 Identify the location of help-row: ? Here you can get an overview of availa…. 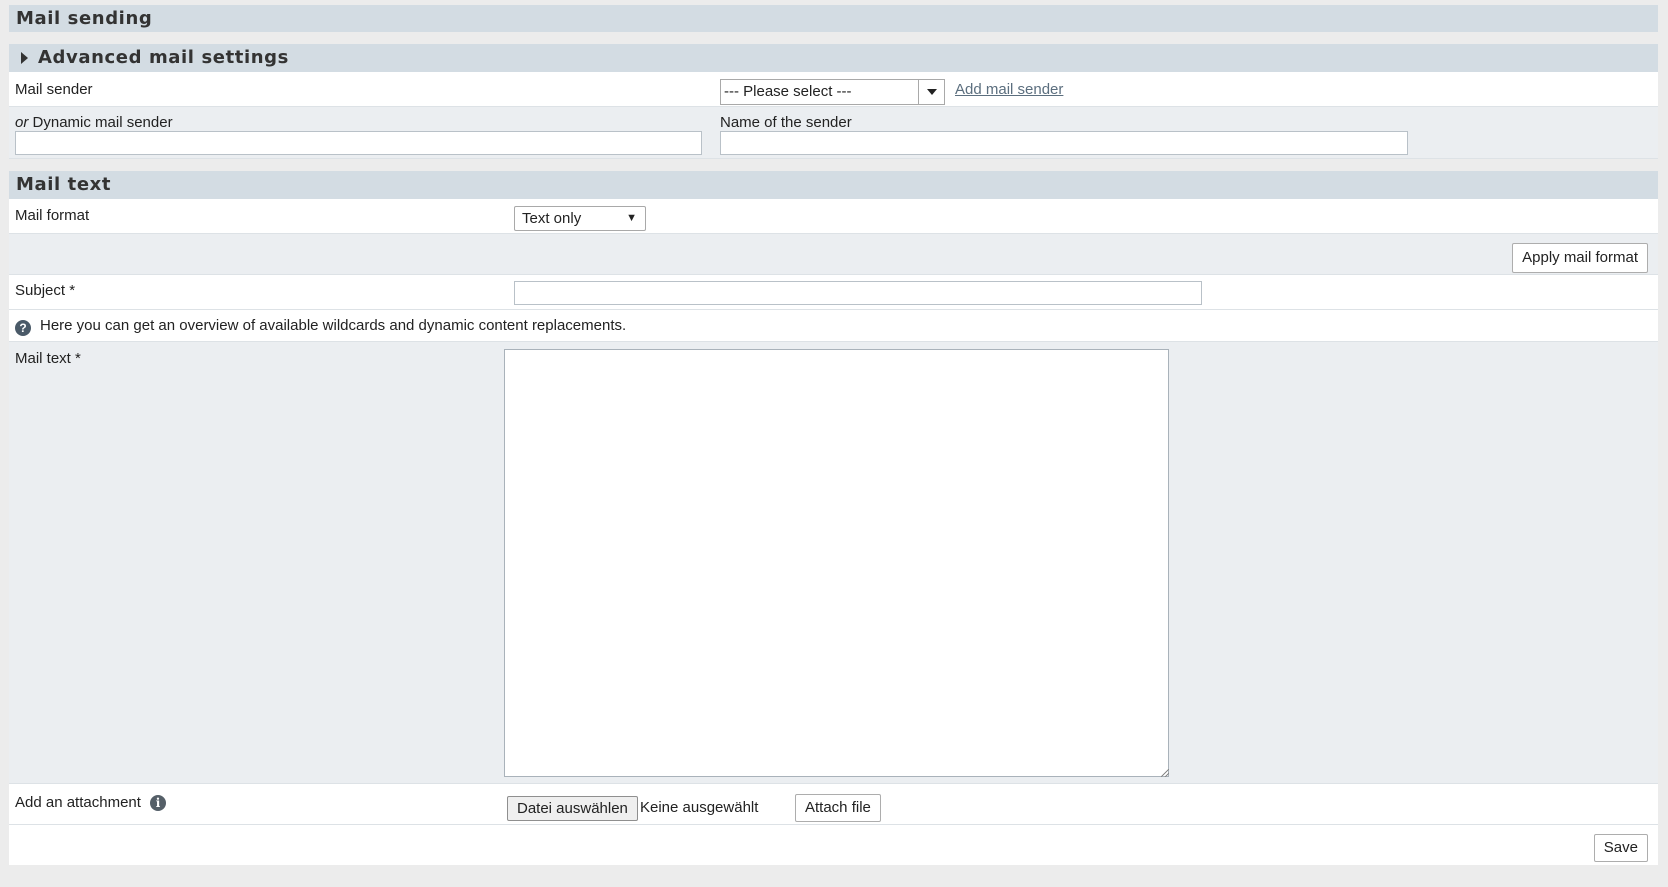
(833, 326).